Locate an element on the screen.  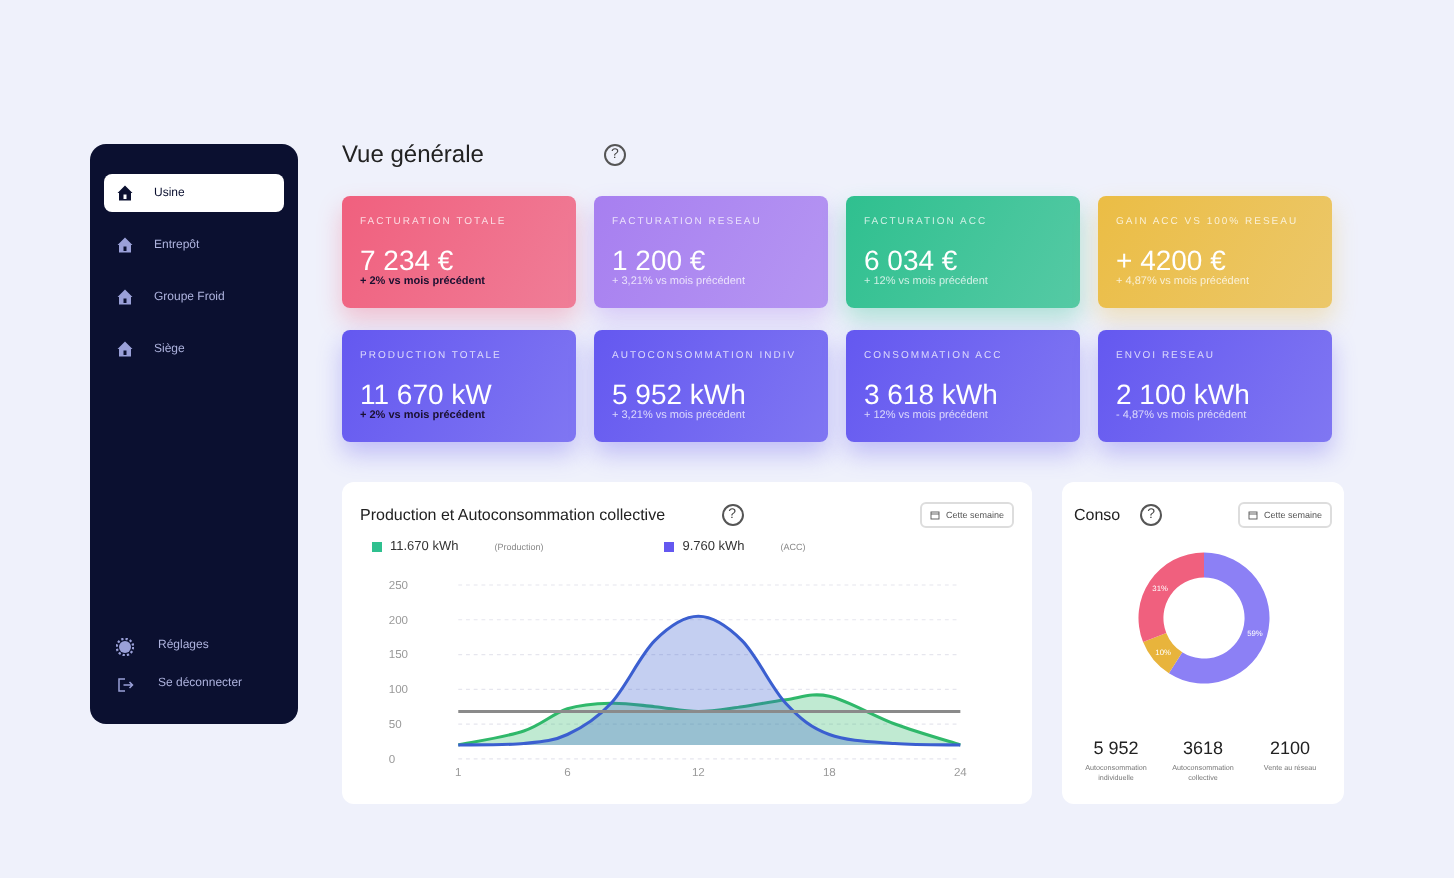
stat-value: 3618 is located at coordinates (1203, 747).